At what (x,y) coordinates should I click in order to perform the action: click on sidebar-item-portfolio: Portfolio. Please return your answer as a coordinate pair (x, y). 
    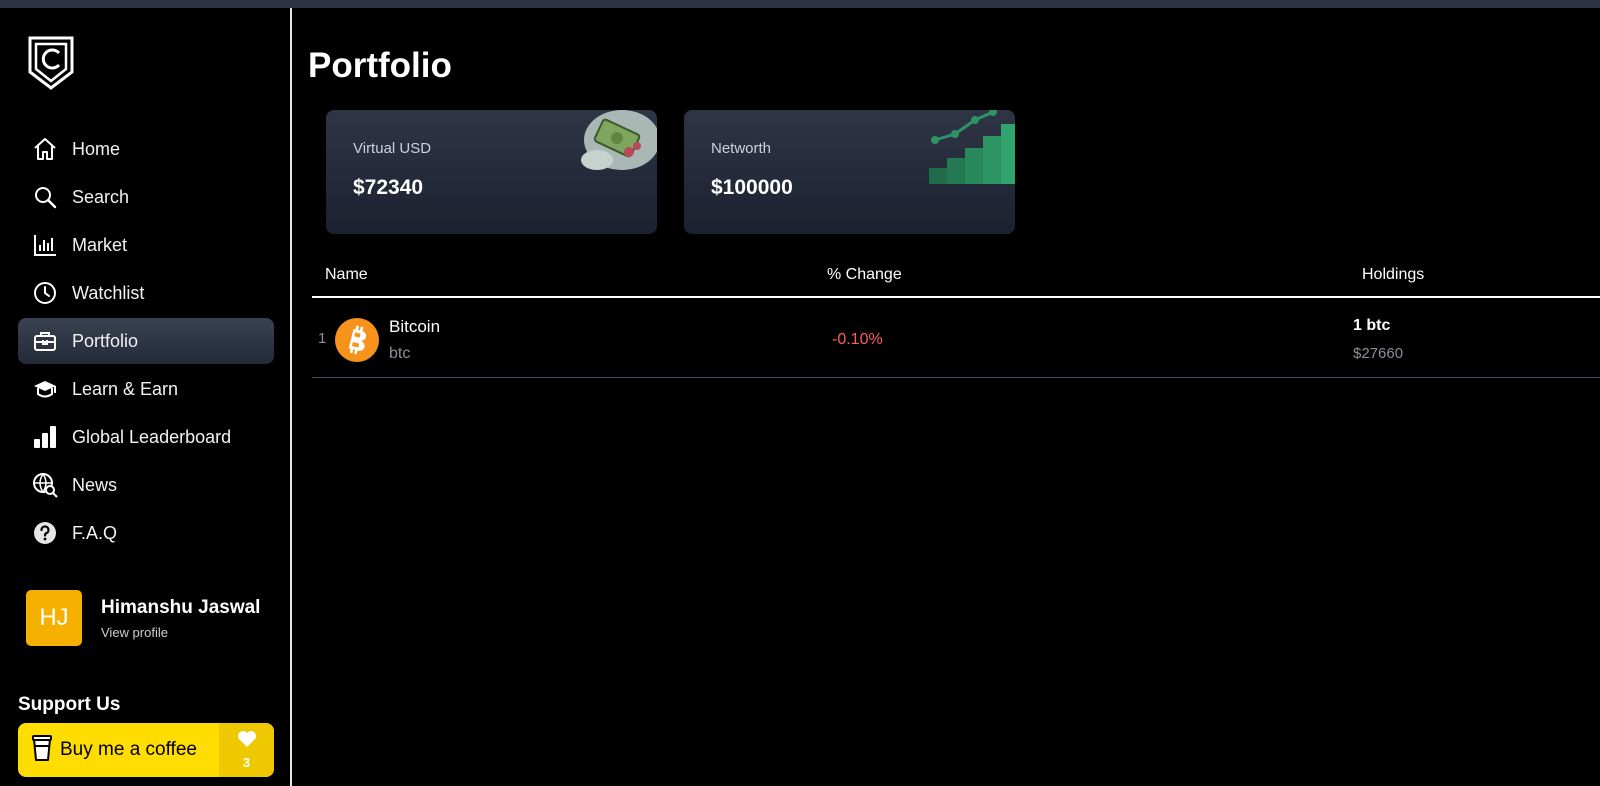
    Looking at the image, I should click on (146, 341).